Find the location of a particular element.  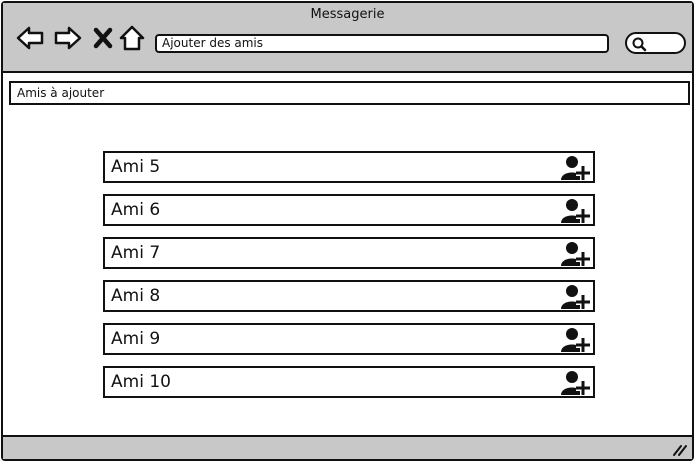

home-icon is located at coordinates (132, 38).